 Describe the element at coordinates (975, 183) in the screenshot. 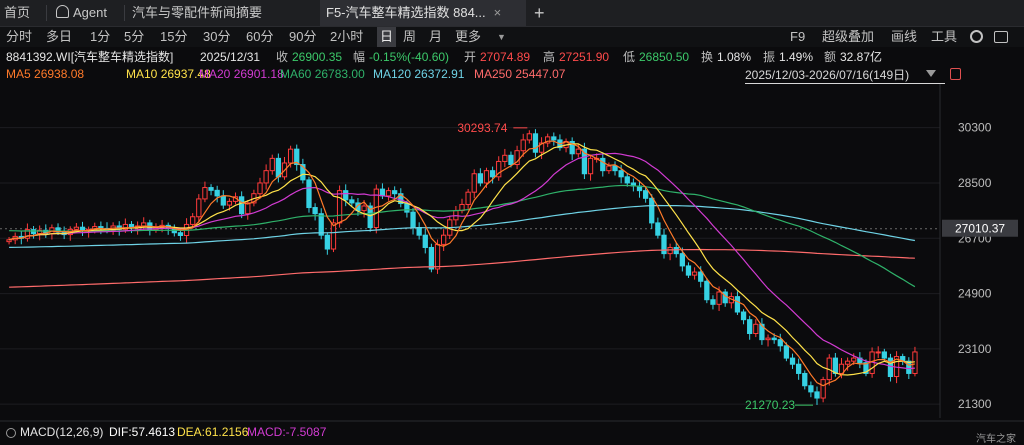

I see `y-tick-label: 28500` at that location.